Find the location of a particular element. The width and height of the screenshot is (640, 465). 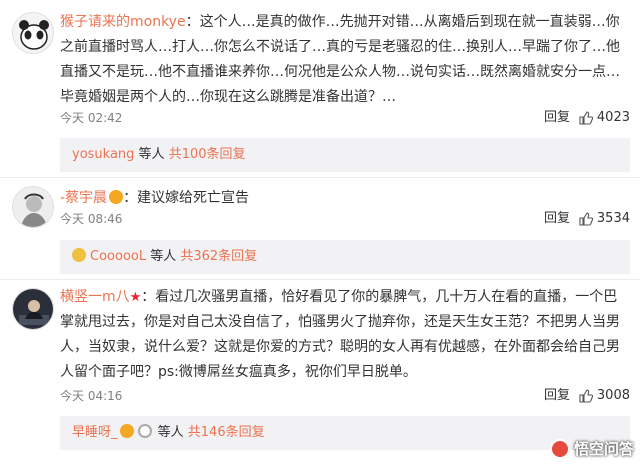

comment-meta: 今天 08:46 回复 3534 is located at coordinates (345, 219).